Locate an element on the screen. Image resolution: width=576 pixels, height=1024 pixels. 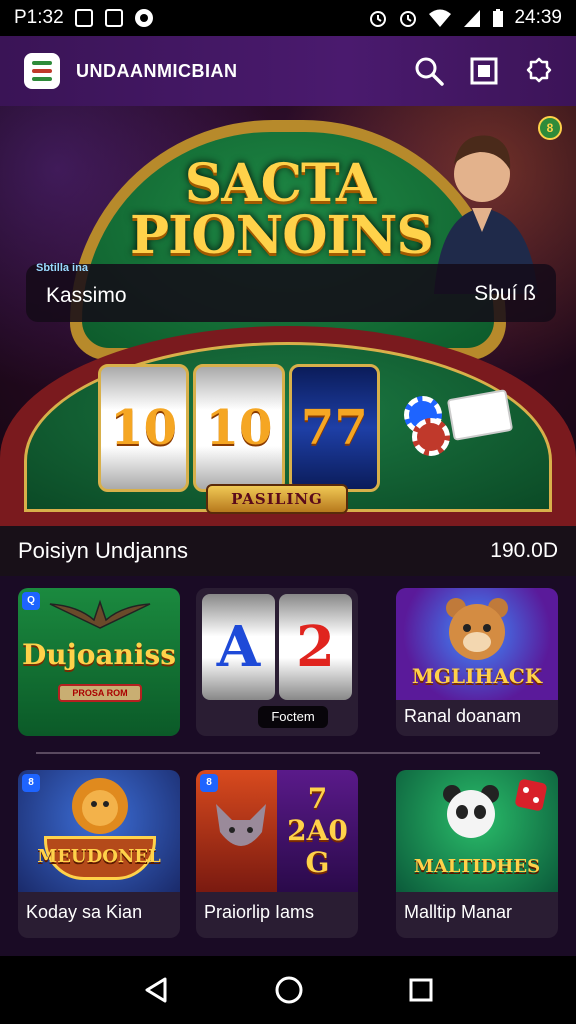
hero-title: SACTA PIONOINS is located at coordinates (282, 209).